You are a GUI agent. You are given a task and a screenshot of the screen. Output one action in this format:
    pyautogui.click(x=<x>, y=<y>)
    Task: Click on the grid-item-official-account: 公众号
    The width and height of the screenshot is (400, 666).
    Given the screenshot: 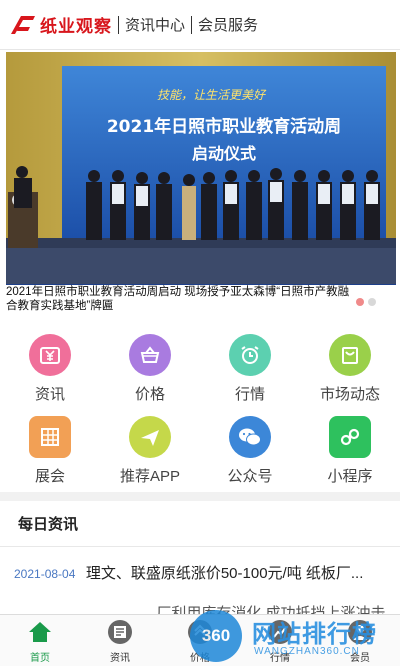 What is the action you would take?
    pyautogui.click(x=250, y=451)
    